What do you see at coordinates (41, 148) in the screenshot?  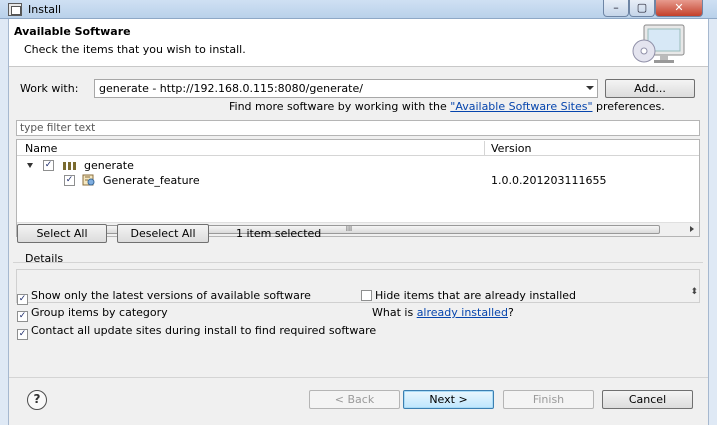 I see `column-name: Name` at bounding box center [41, 148].